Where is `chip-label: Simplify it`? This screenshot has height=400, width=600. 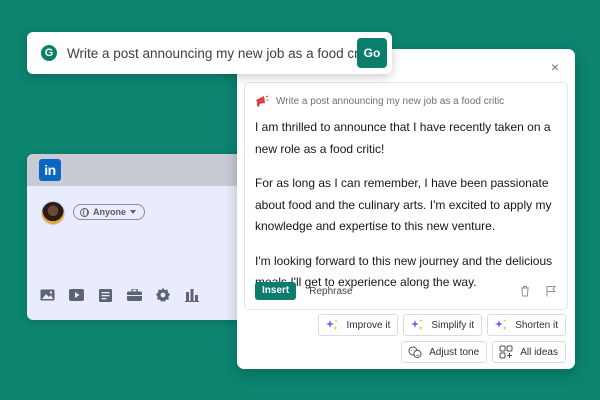 chip-label: Simplify it is located at coordinates (453, 325).